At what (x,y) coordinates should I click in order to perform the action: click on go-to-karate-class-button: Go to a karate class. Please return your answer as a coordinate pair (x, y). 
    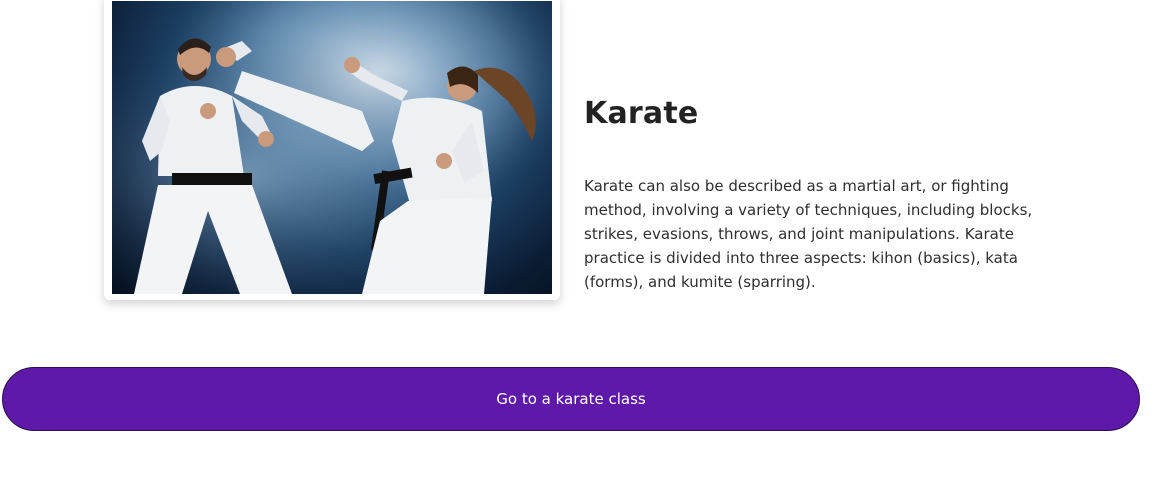
    Looking at the image, I should click on (571, 399).